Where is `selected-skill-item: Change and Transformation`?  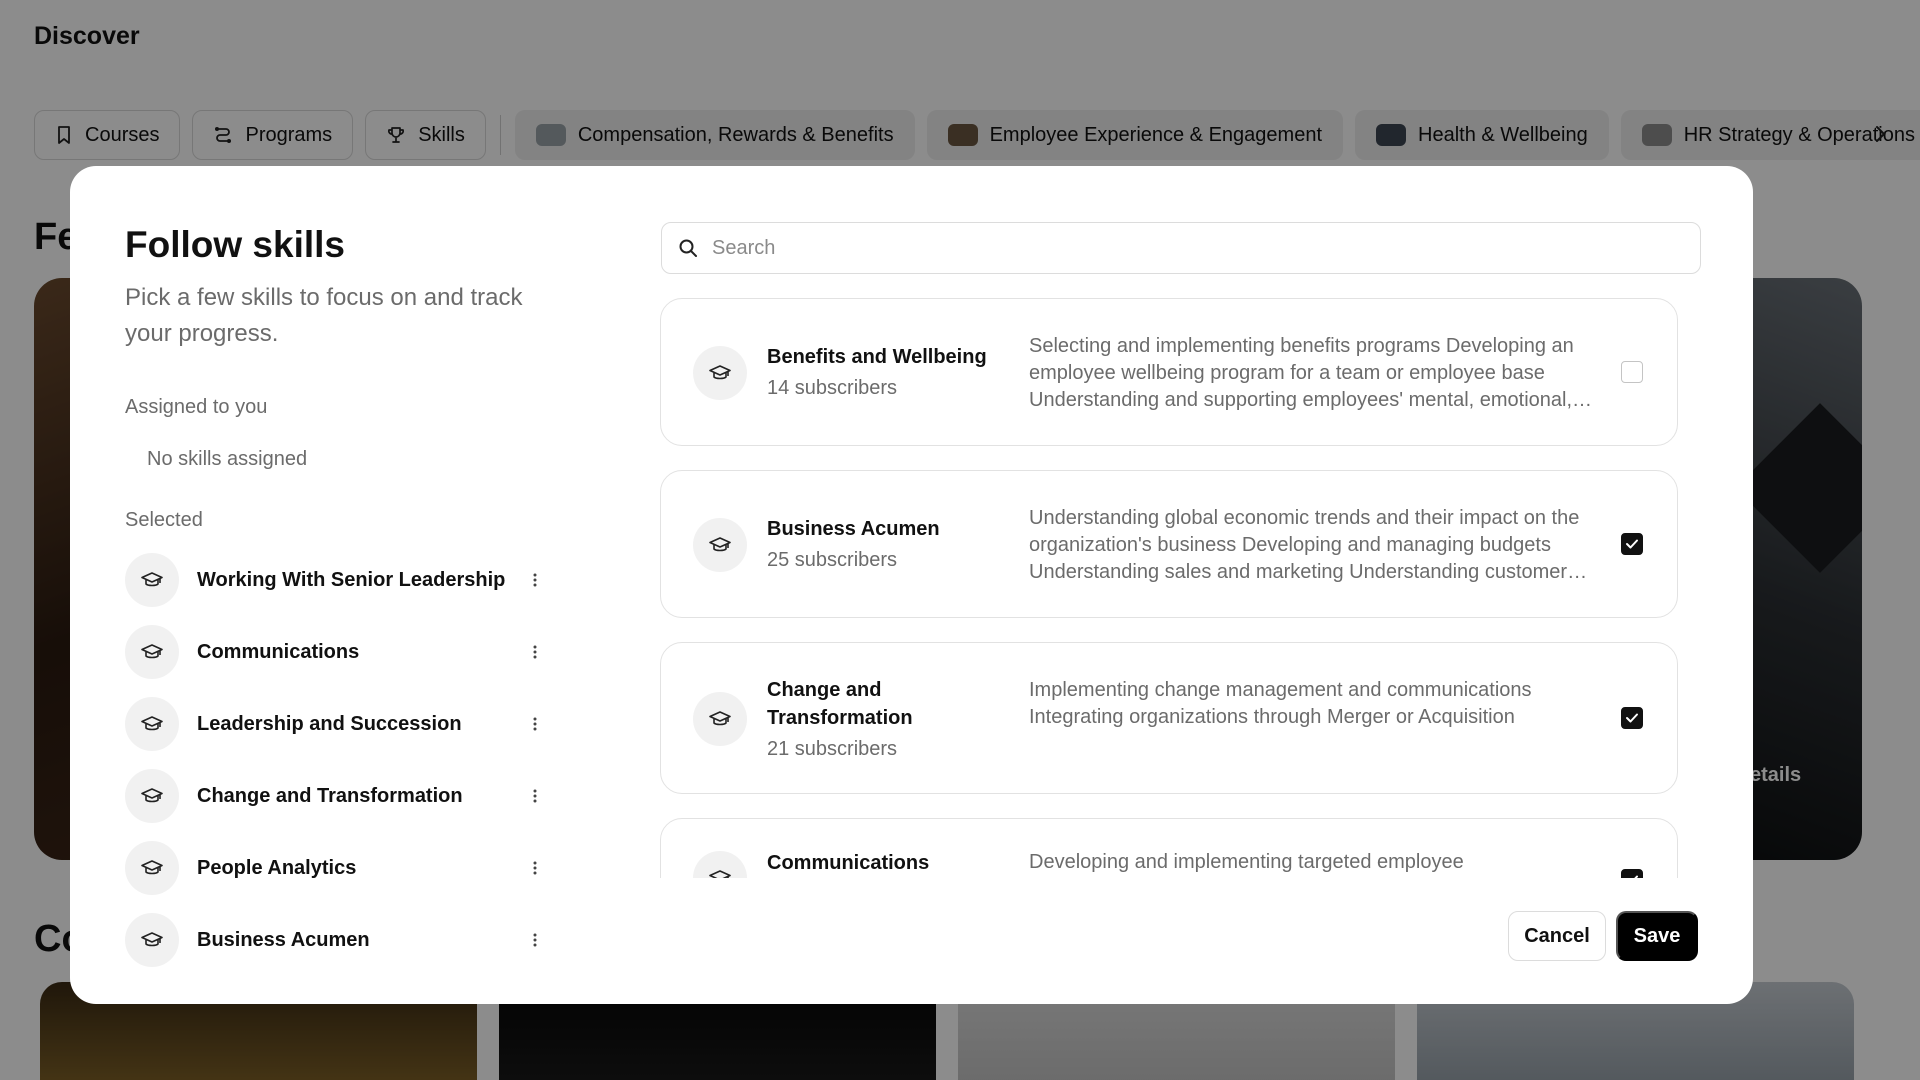
selected-skill-item: Change and Transformation is located at coordinates (335, 796).